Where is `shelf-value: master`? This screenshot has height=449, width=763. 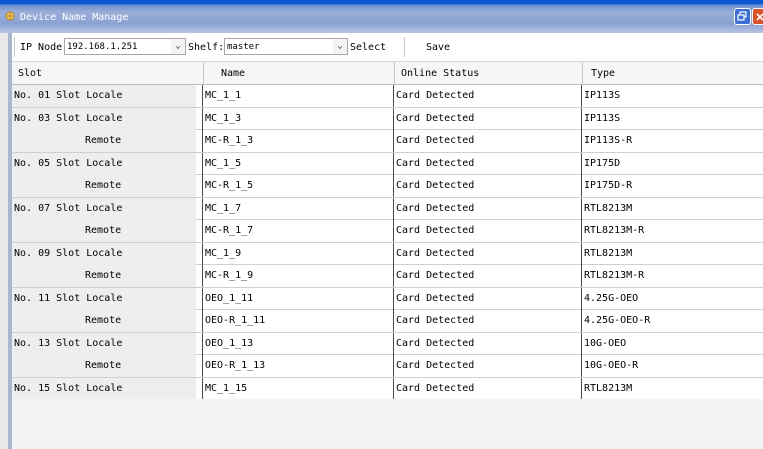
shelf-value: master is located at coordinates (243, 47).